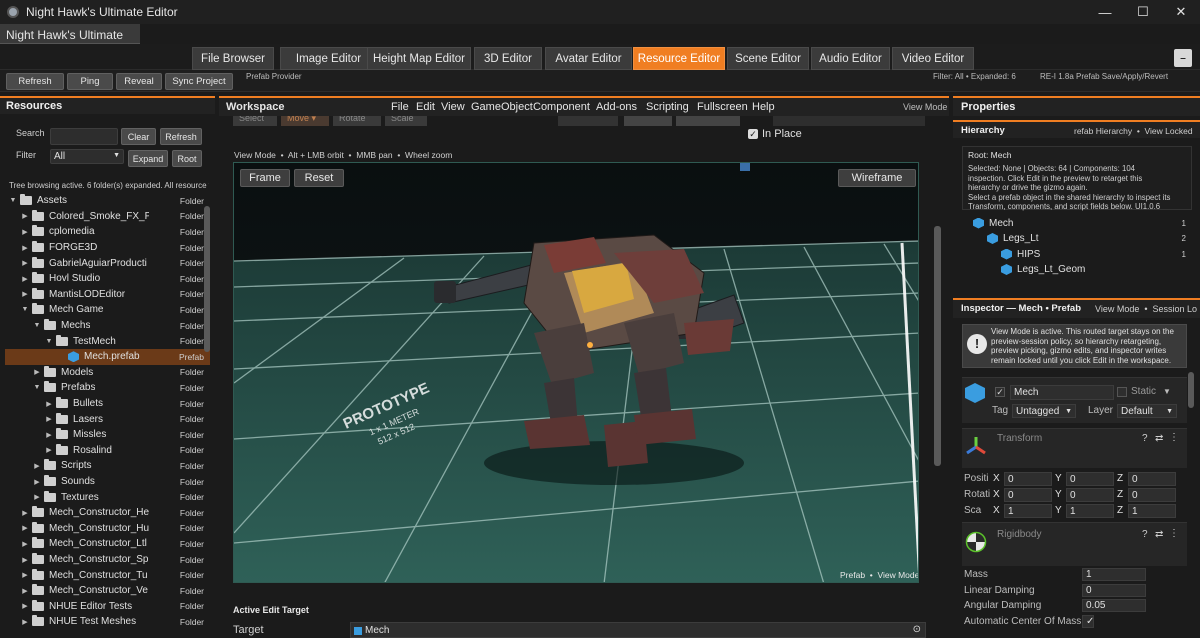  Describe the element at coordinates (1000, 392) in the screenshot. I see `active-checkbox: ✓` at that location.